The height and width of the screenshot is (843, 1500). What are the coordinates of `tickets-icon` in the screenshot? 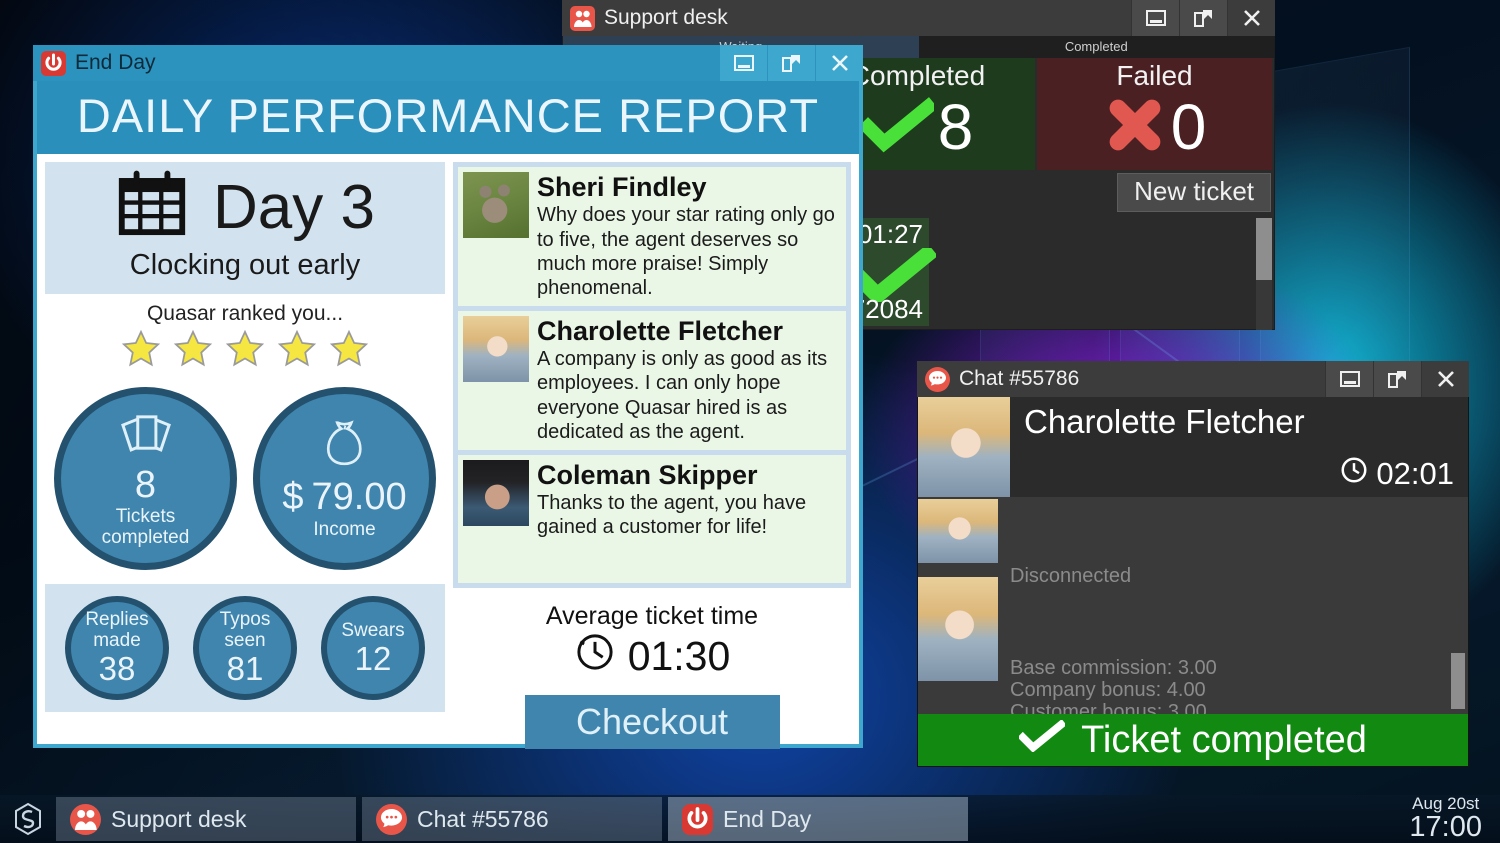 It's located at (146, 437).